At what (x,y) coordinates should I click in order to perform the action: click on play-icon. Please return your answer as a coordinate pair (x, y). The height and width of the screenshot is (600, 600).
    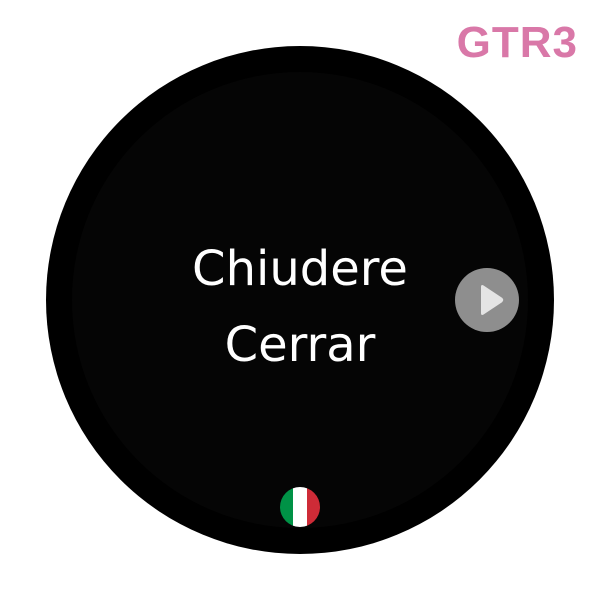
    Looking at the image, I should click on (492, 300).